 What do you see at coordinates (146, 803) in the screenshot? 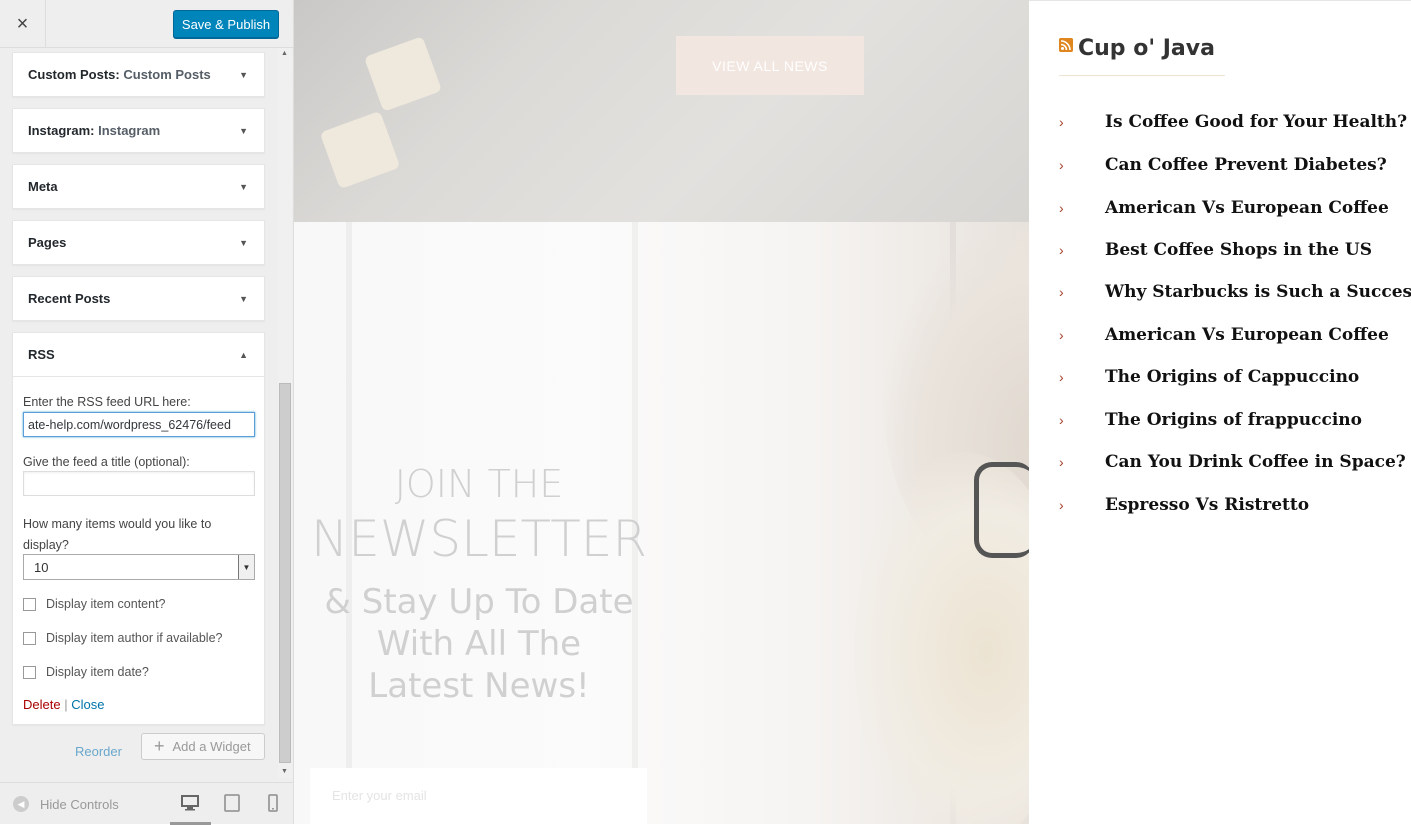
I see `customizer-footer: ◀ Hide Controls` at bounding box center [146, 803].